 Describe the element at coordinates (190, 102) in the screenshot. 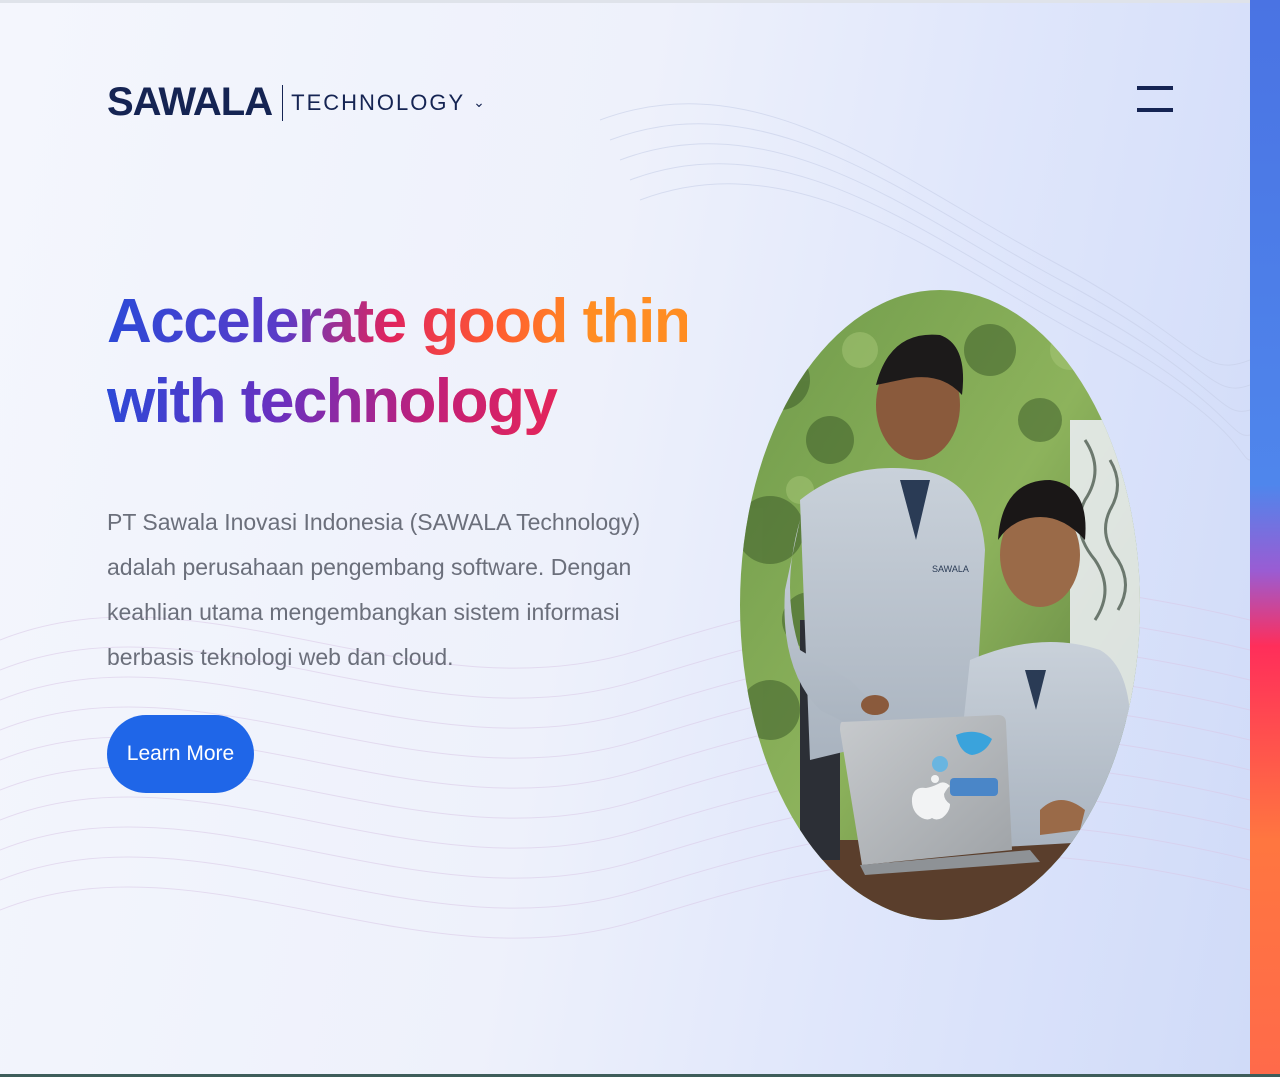

I see `logo-wordmark: SAWALA` at that location.